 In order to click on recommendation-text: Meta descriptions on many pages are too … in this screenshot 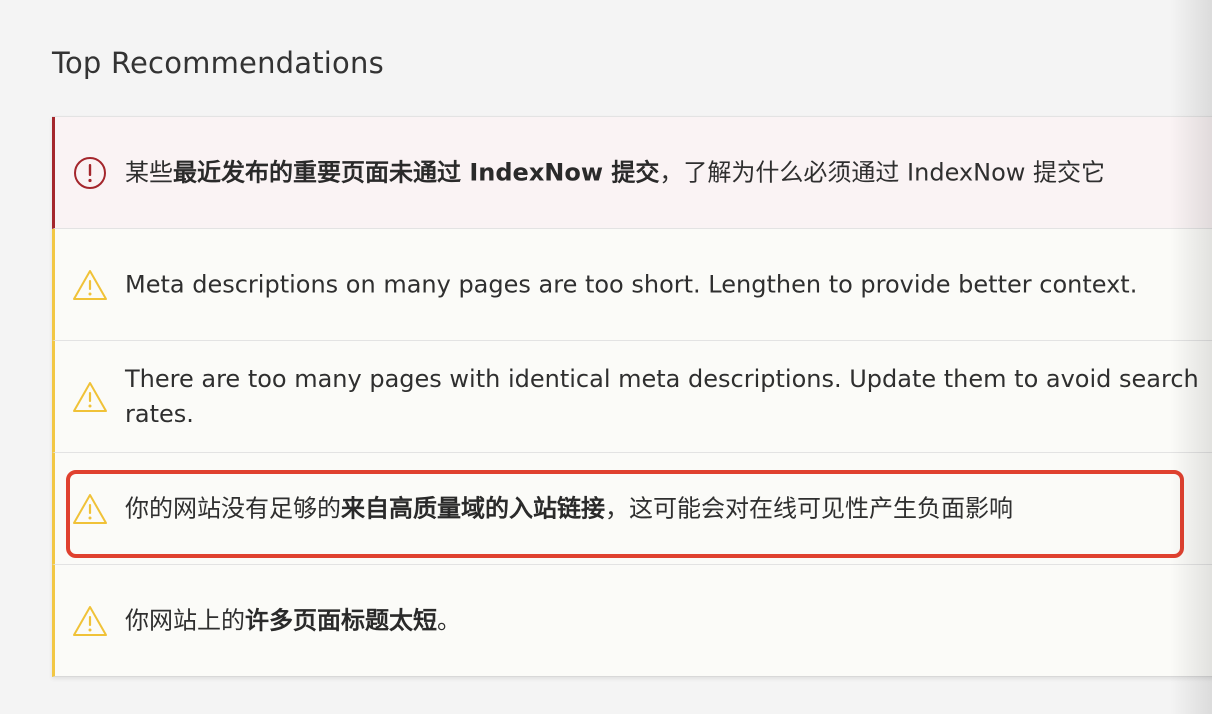, I will do `click(668, 284)`.